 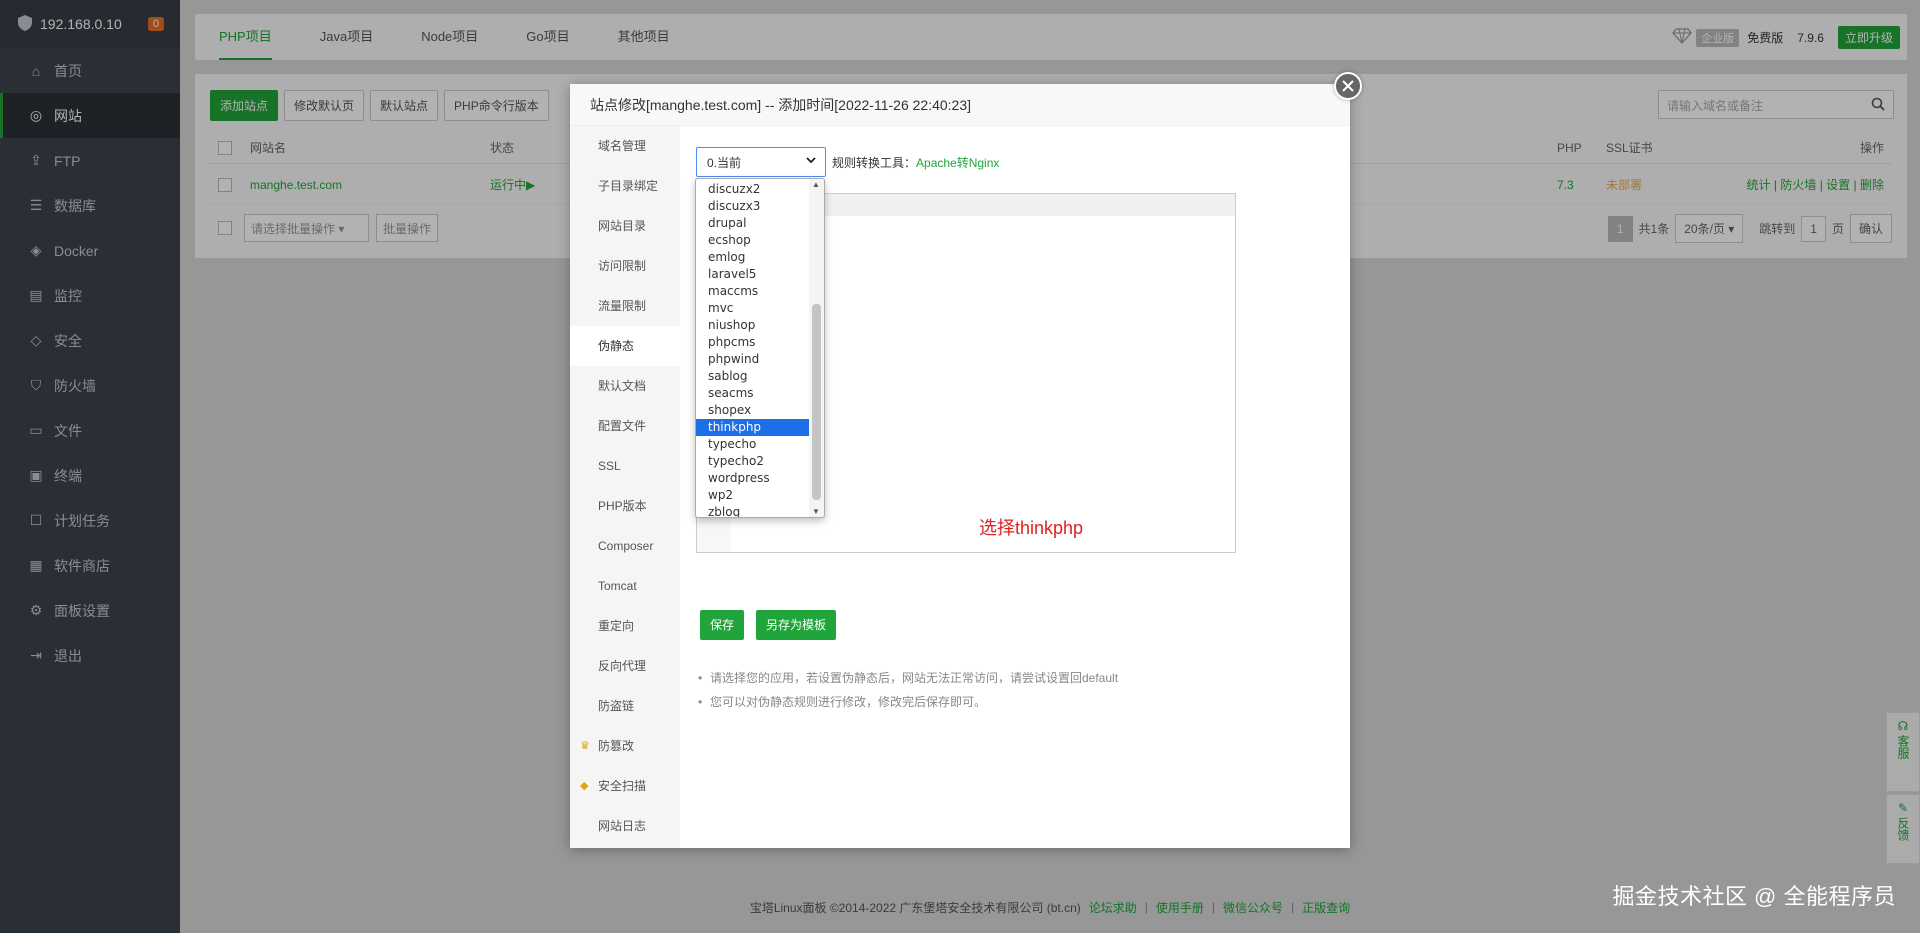 What do you see at coordinates (617, 586) in the screenshot?
I see `modal-nav-label: Tomcat` at bounding box center [617, 586].